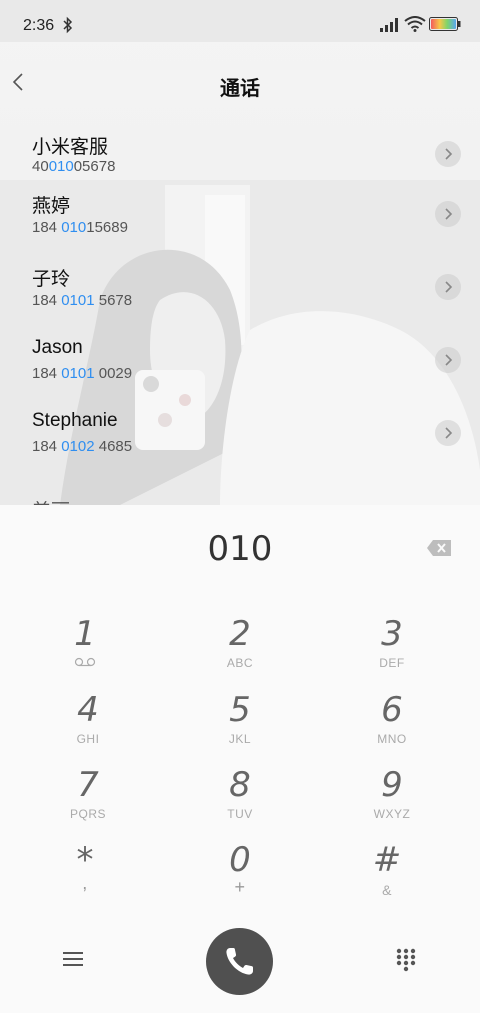  Describe the element at coordinates (87, 814) in the screenshot. I see `key-letters: PQRS` at that location.